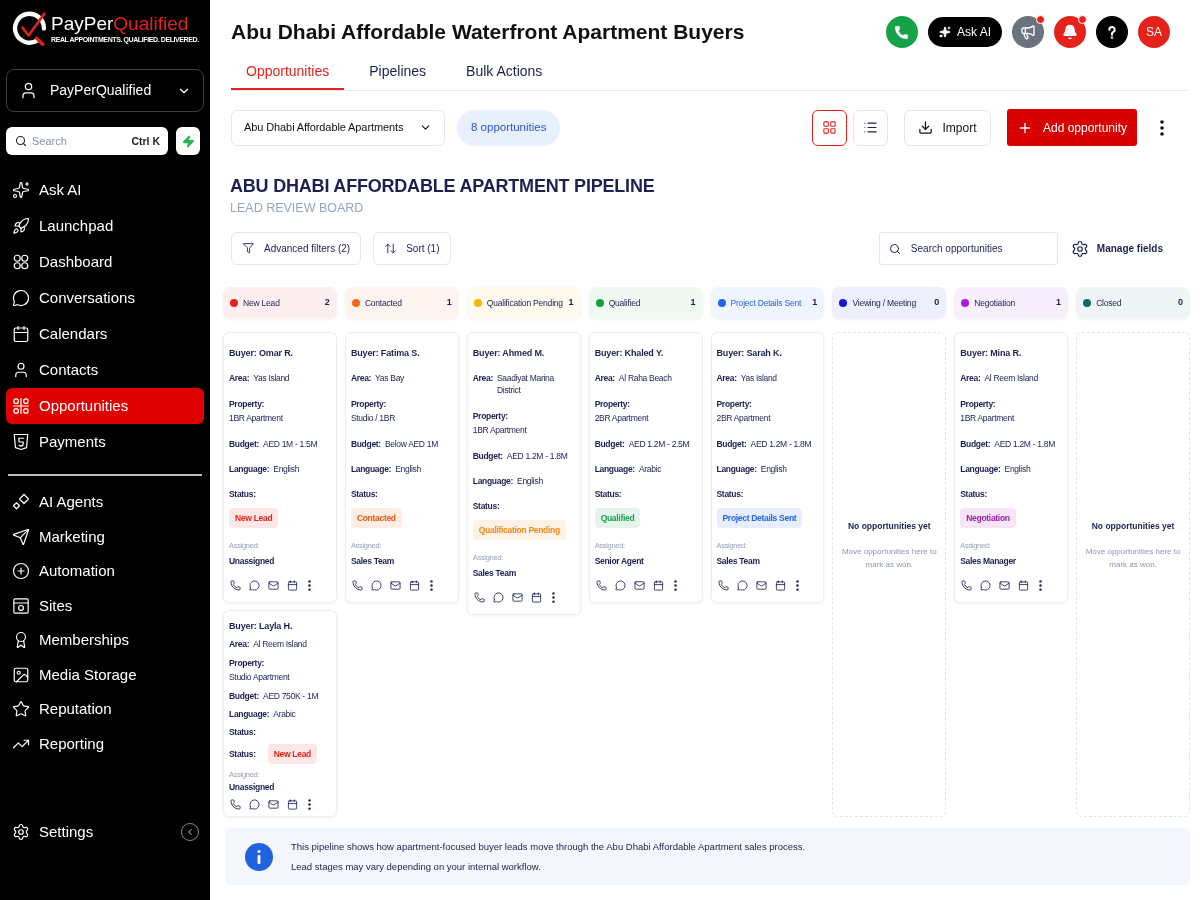  Describe the element at coordinates (749, 353) in the screenshot. I see `buyer-name: Buyer: Sarah K.` at that location.